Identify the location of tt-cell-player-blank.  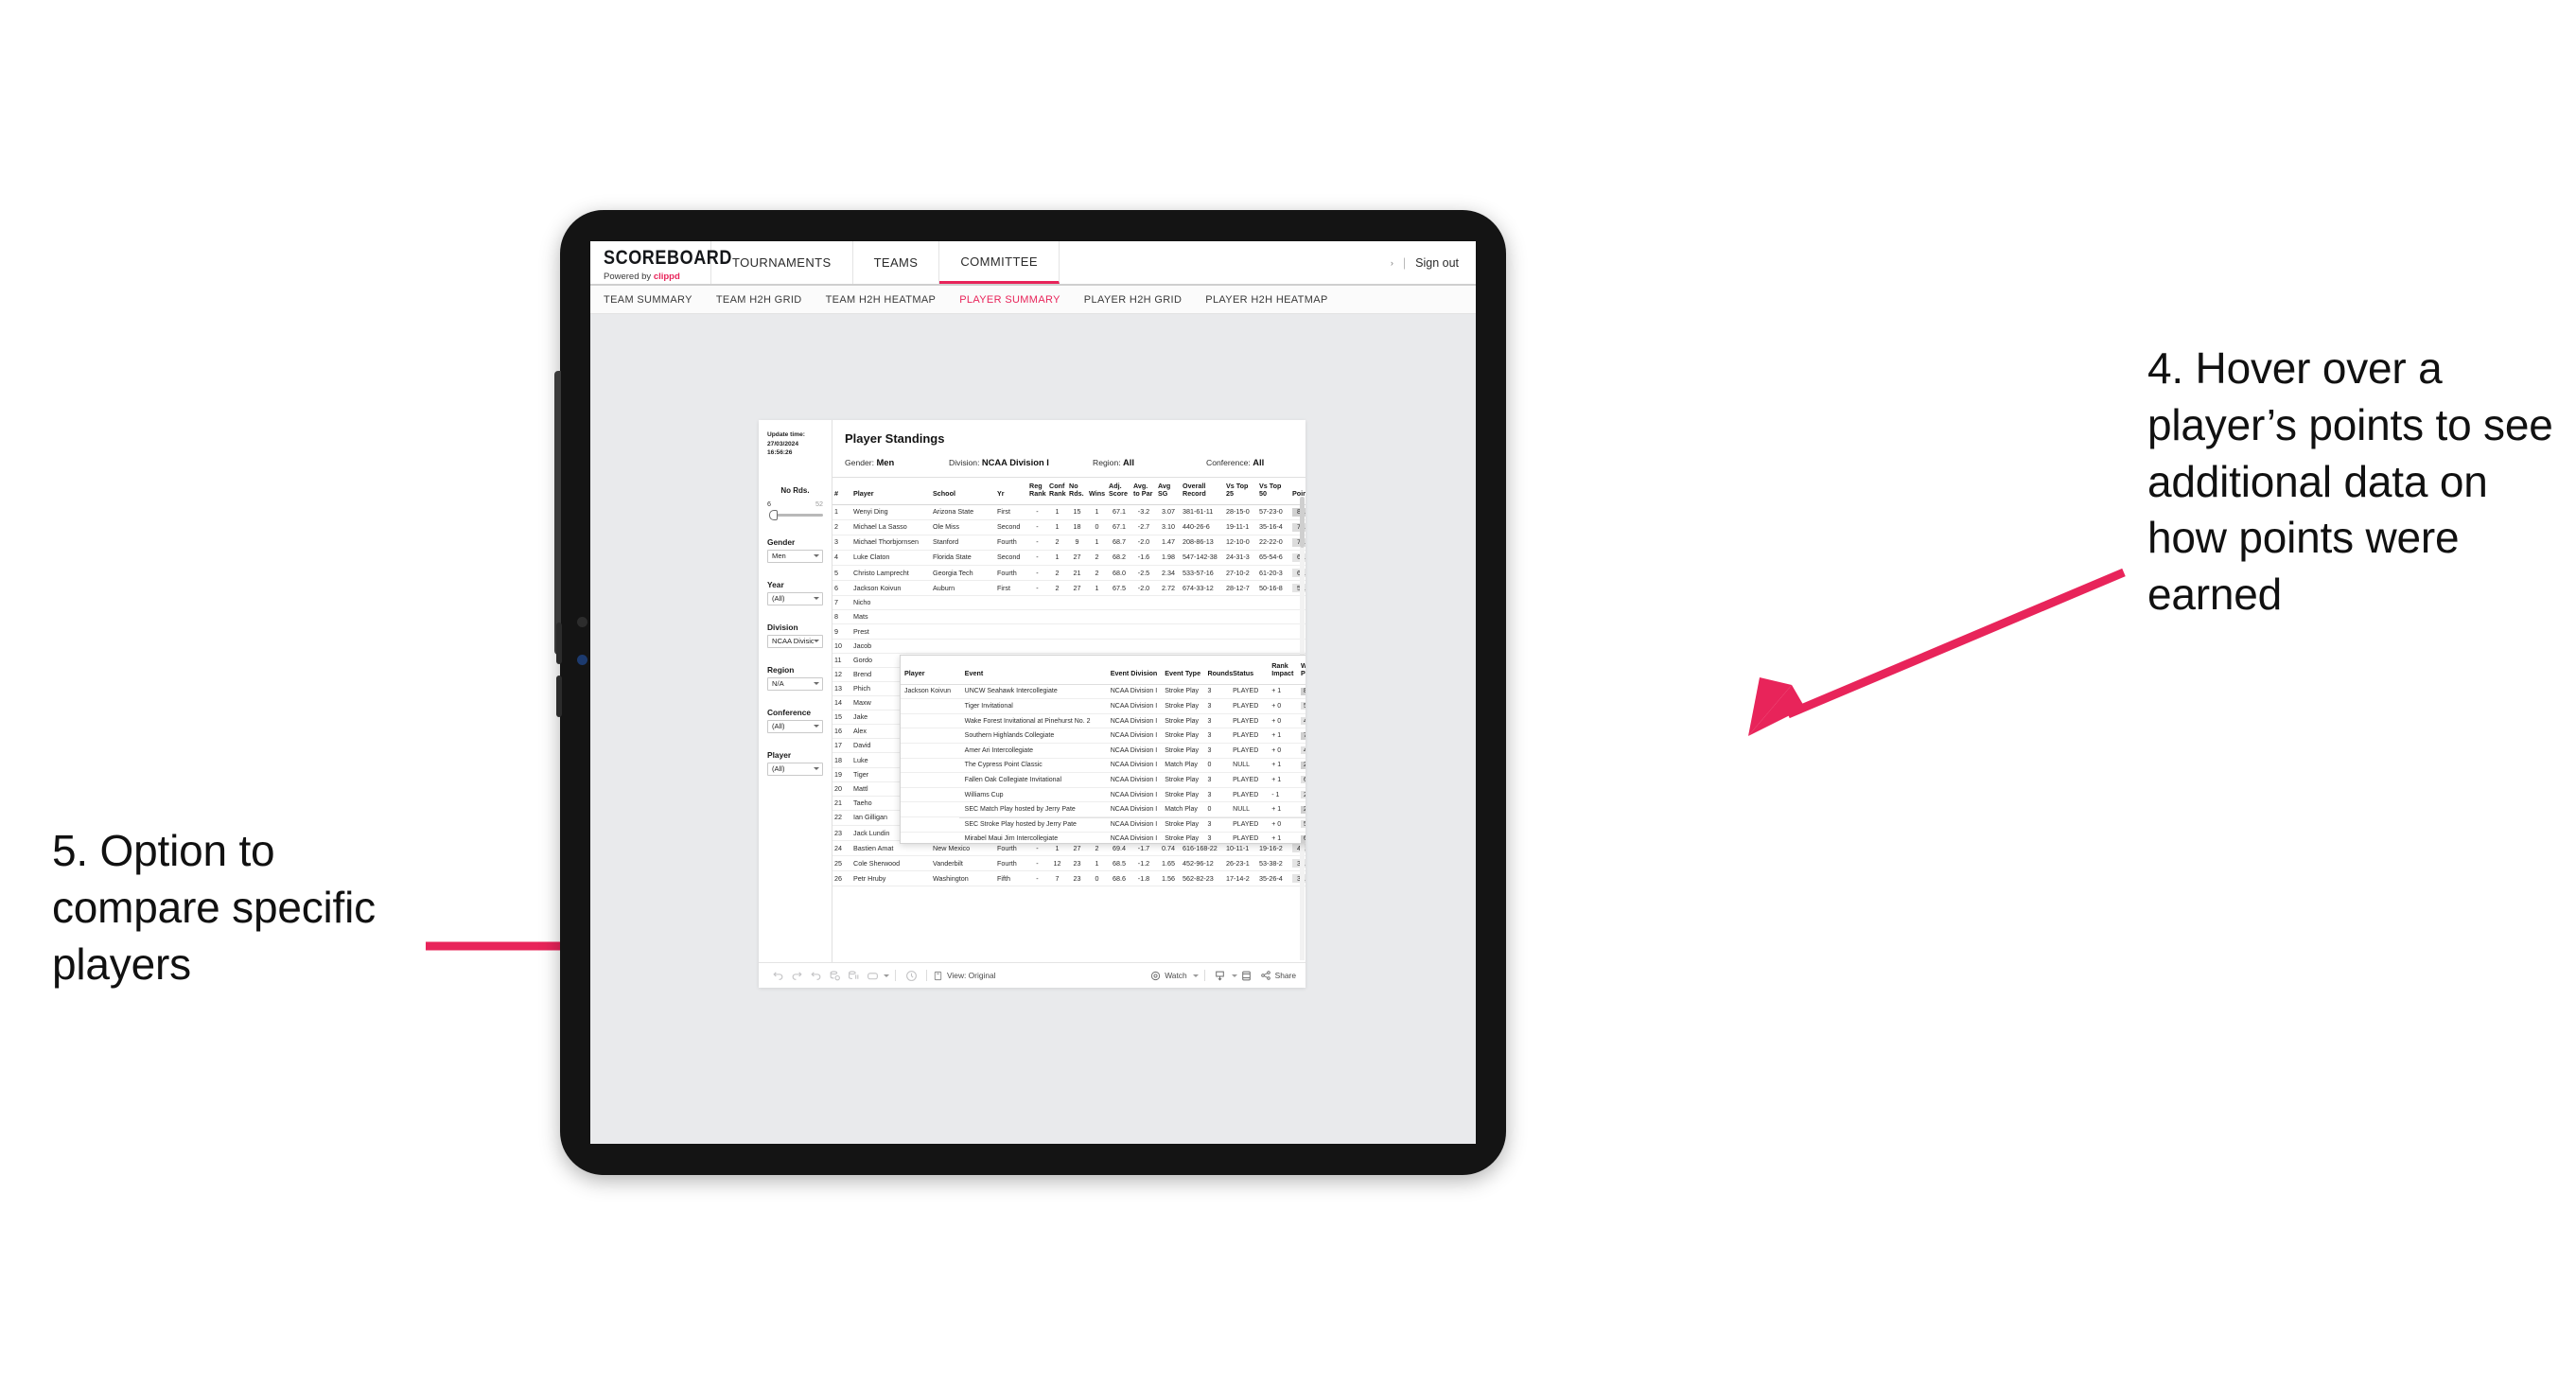
(931, 780).